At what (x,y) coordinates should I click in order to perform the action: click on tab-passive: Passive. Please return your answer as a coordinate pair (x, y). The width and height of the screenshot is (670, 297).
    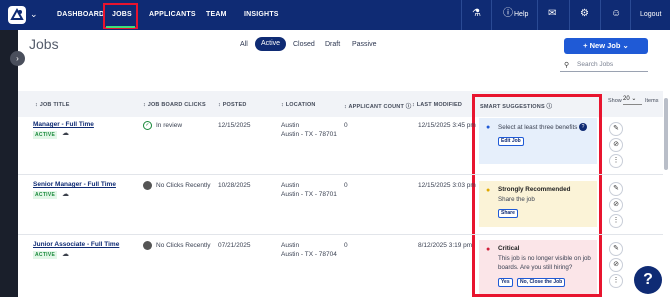
    Looking at the image, I should click on (364, 44).